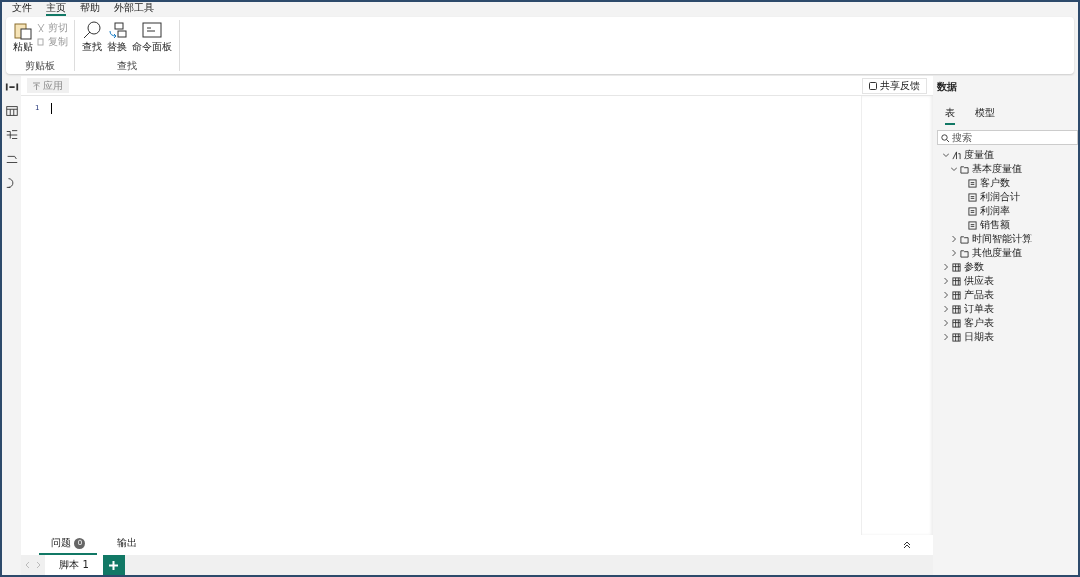 This screenshot has height=577, width=1080. I want to click on plus-icon, so click(114, 565).